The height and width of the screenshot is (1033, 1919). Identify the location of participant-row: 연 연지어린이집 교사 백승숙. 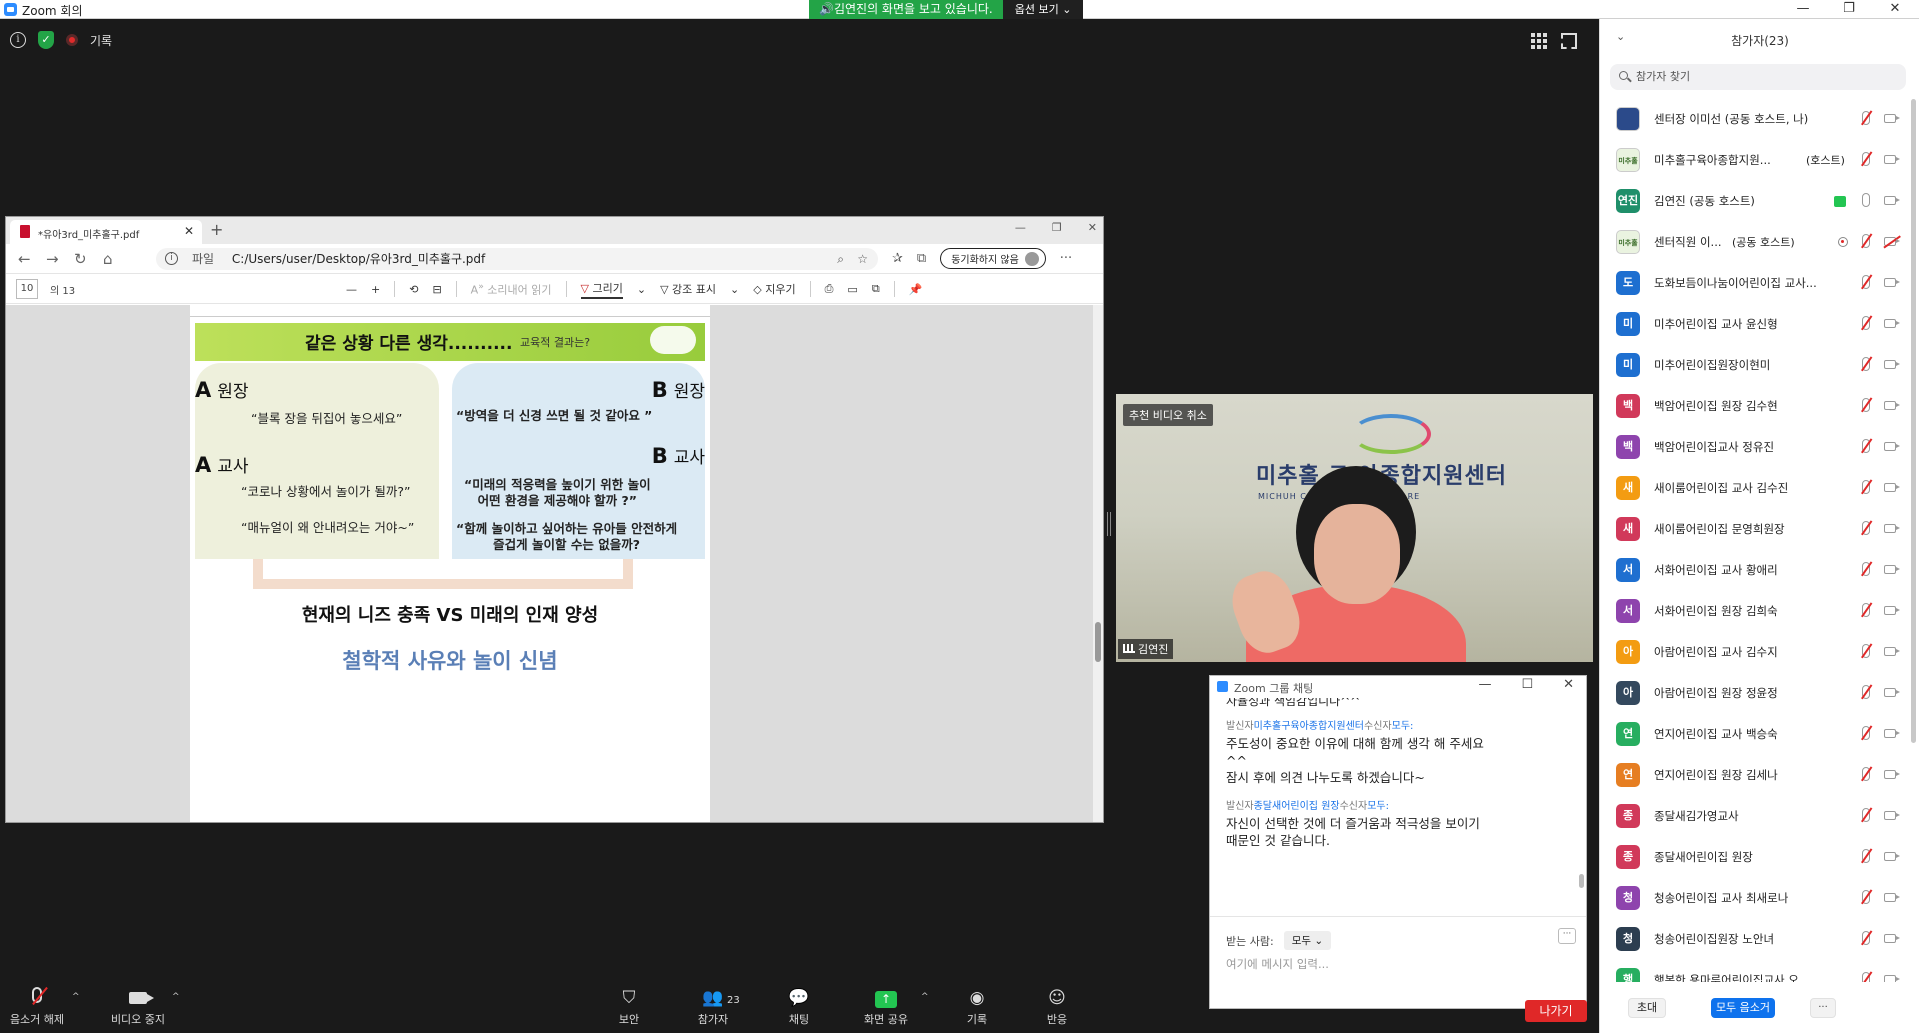
(1755, 734).